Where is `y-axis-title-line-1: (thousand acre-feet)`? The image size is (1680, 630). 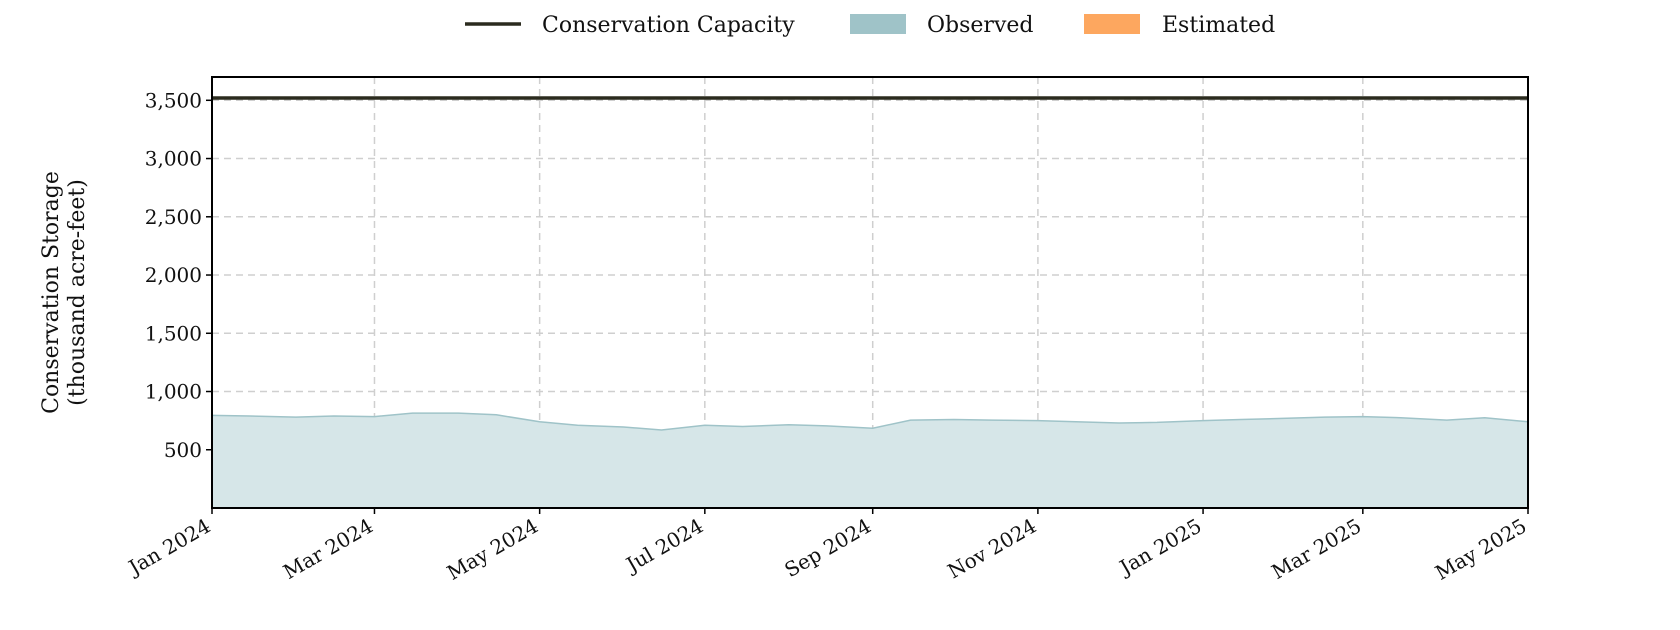 y-axis-title-line-1: (thousand acre-feet) is located at coordinates (77, 292).